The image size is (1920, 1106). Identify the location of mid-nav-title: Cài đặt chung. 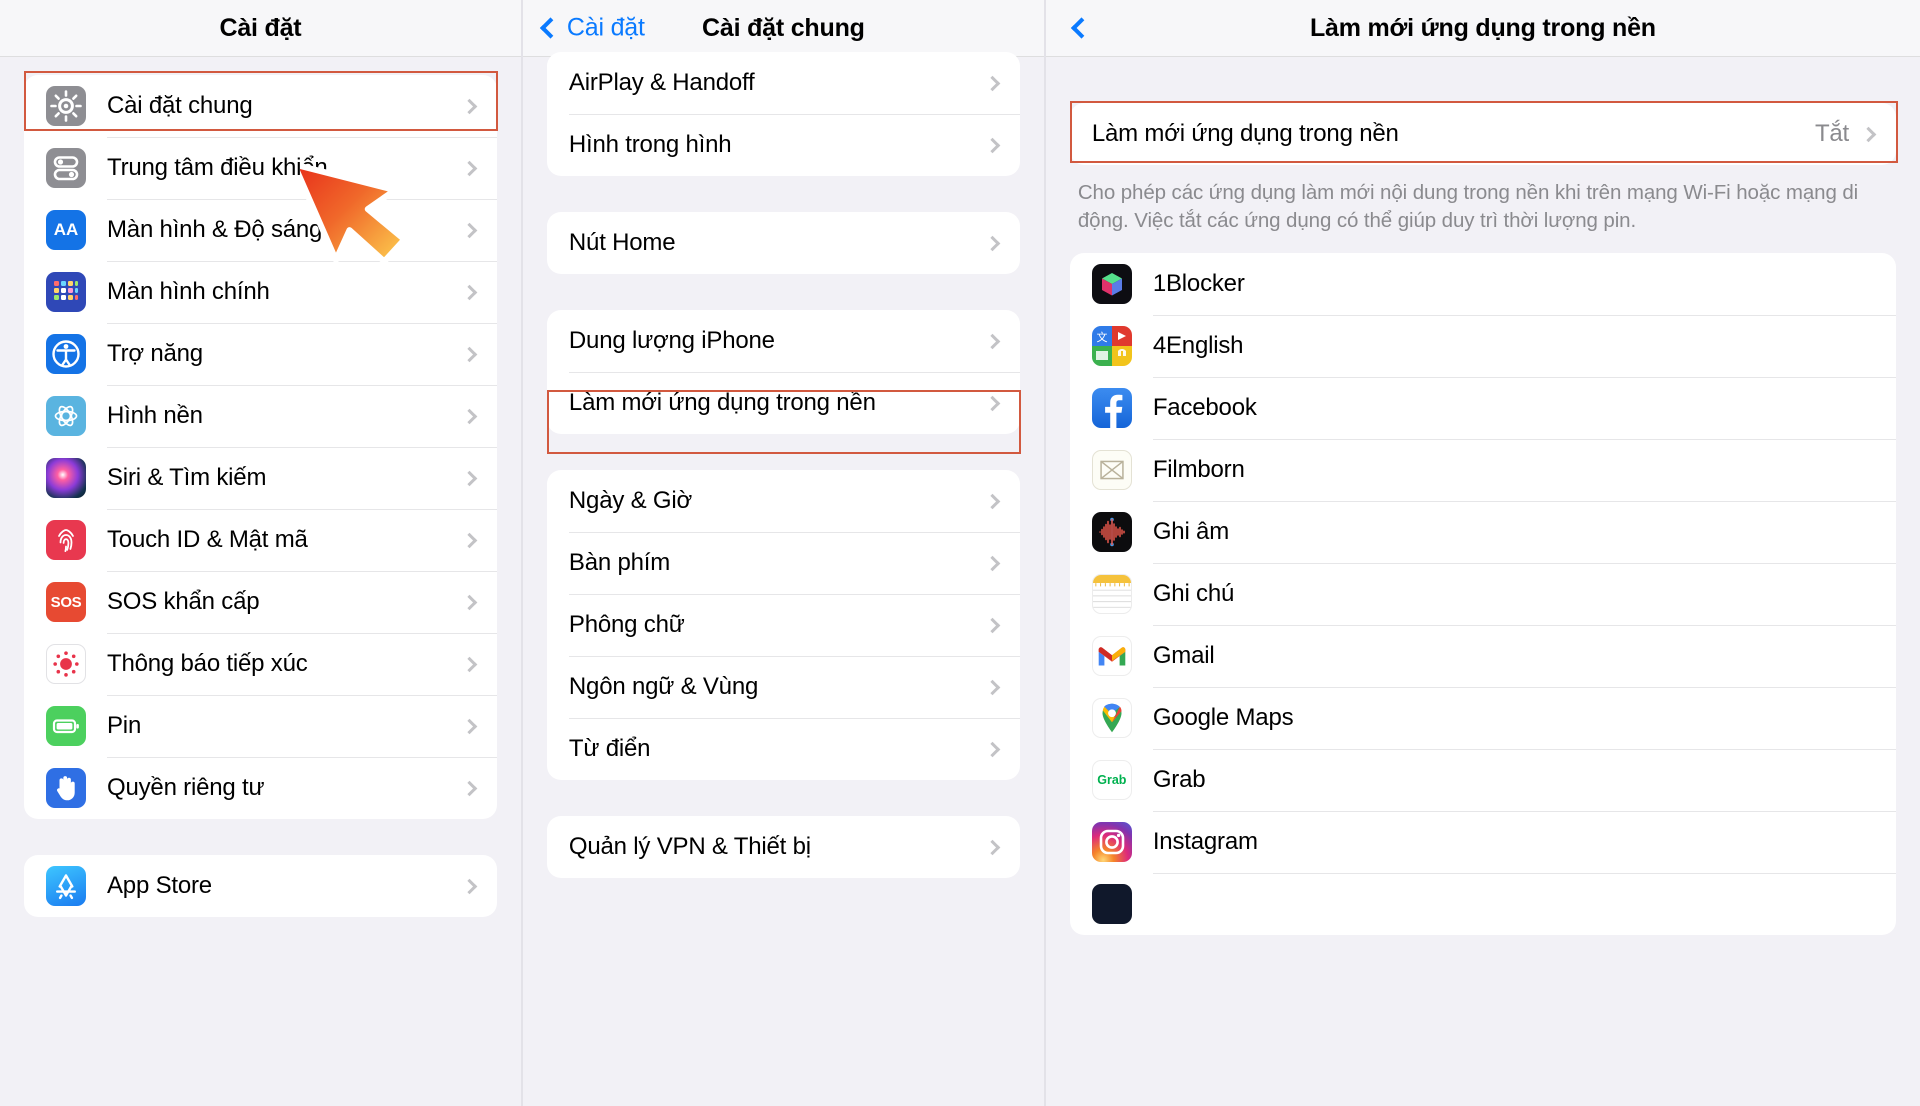
(783, 27).